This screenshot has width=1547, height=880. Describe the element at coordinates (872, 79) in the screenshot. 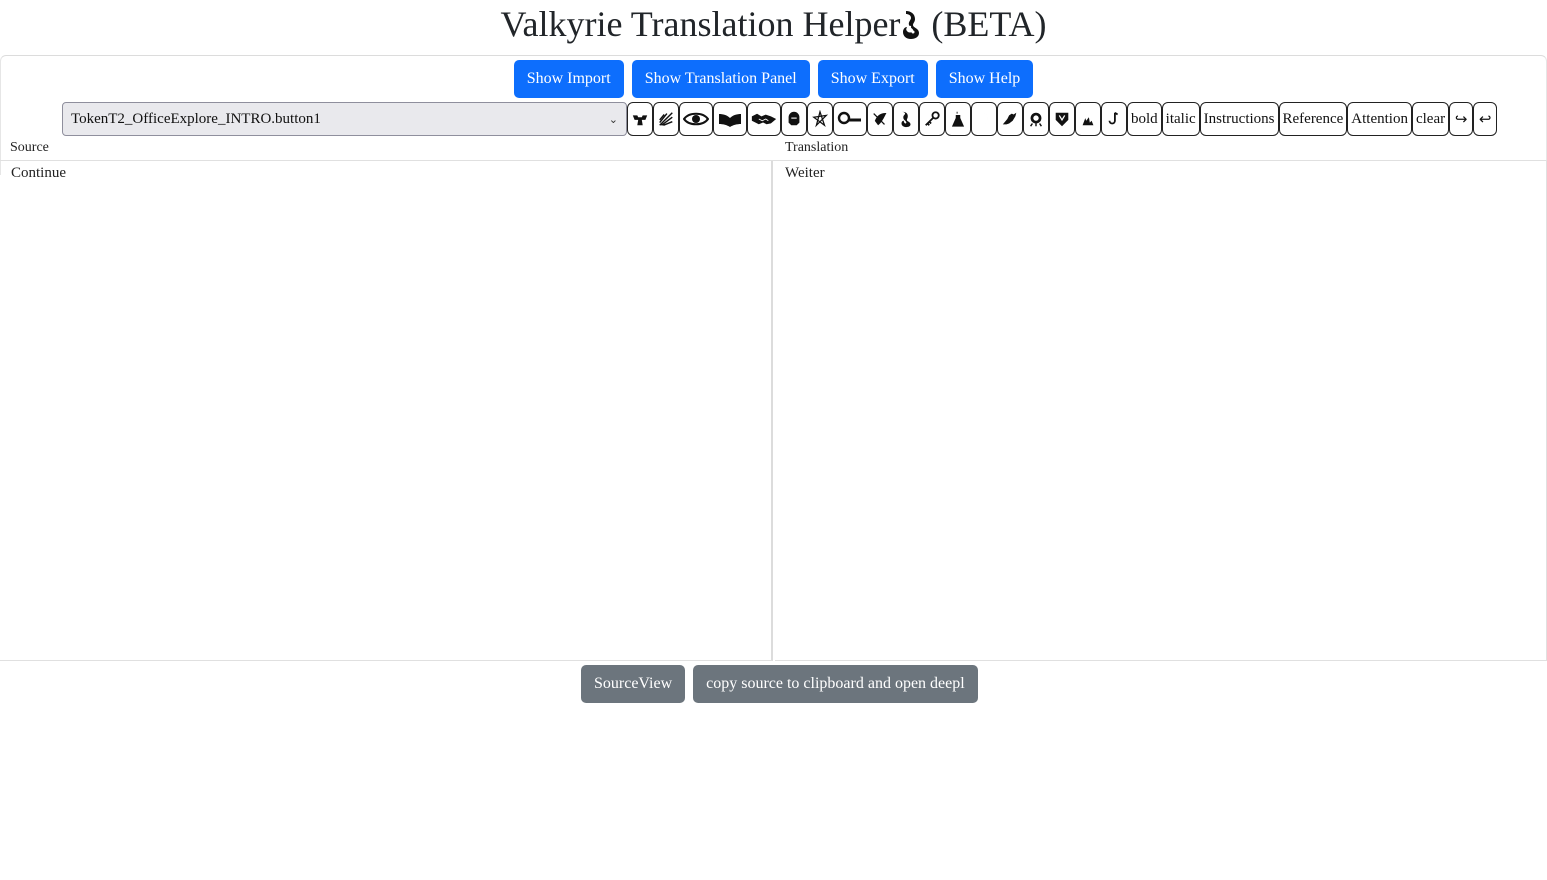

I see `show-export-button: Show Export` at that location.